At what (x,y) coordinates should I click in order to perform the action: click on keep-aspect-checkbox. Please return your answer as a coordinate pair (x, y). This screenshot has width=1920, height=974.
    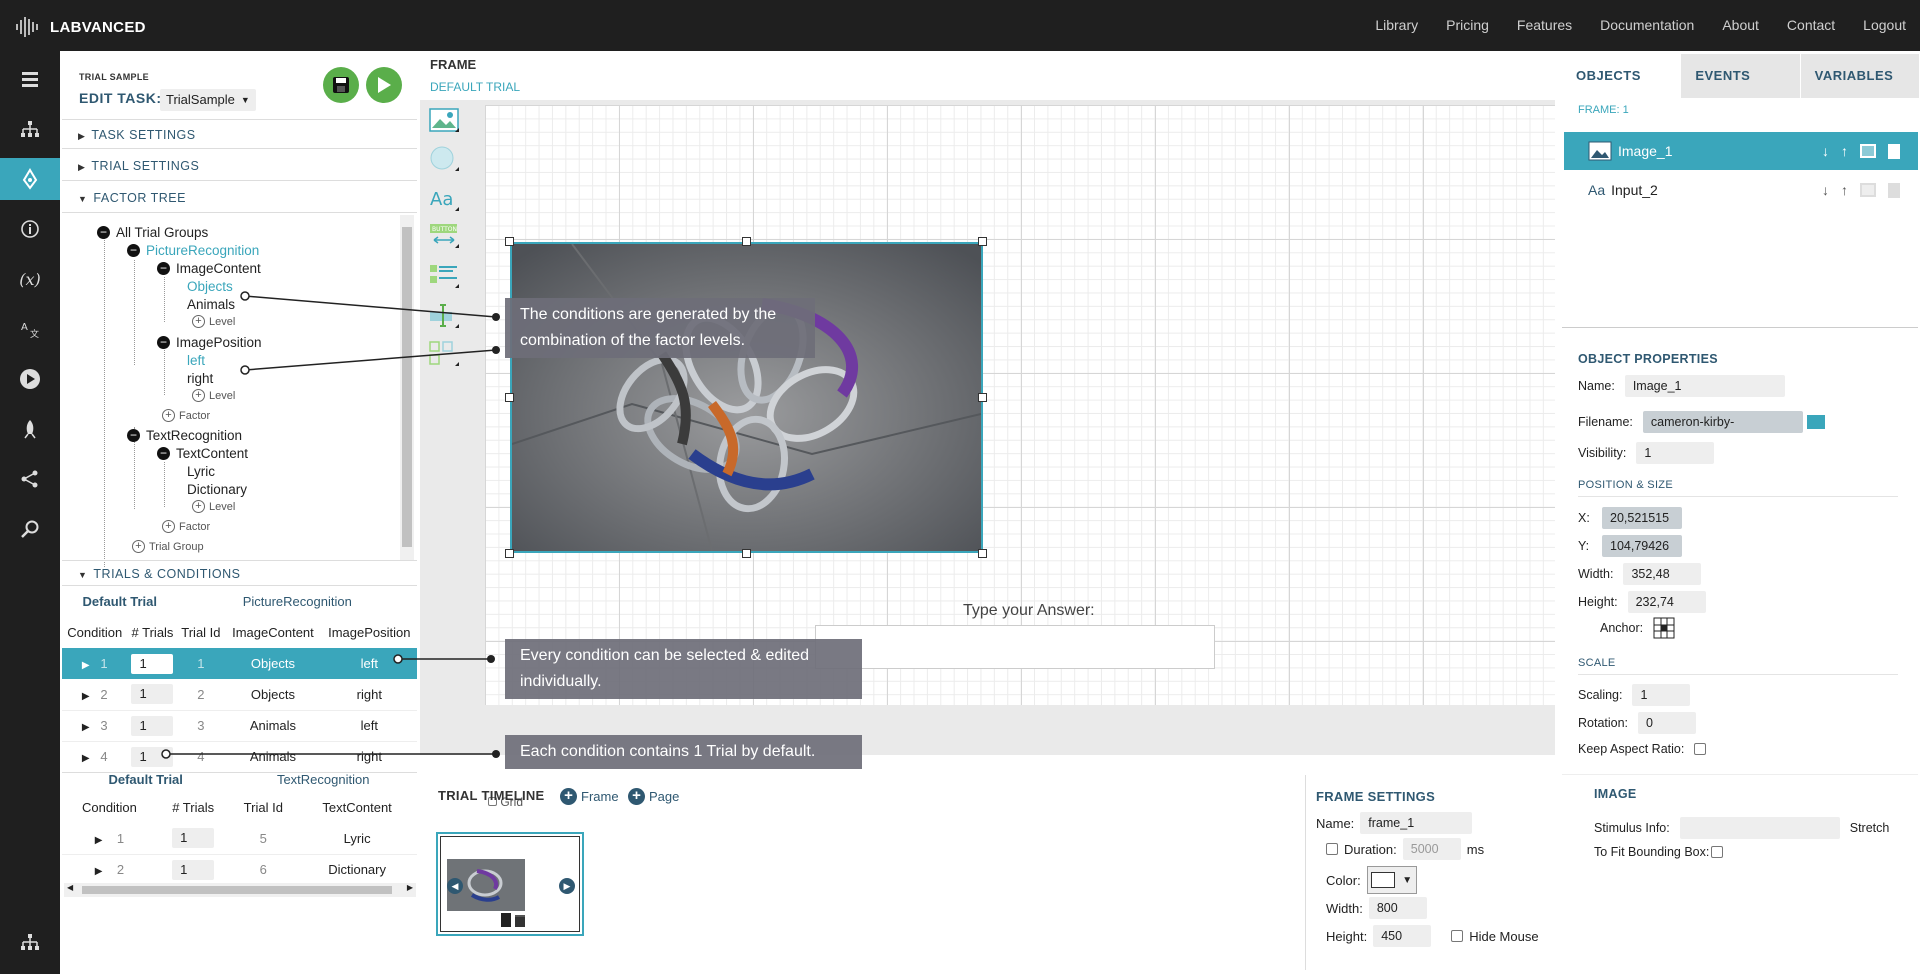
    Looking at the image, I should click on (1700, 749).